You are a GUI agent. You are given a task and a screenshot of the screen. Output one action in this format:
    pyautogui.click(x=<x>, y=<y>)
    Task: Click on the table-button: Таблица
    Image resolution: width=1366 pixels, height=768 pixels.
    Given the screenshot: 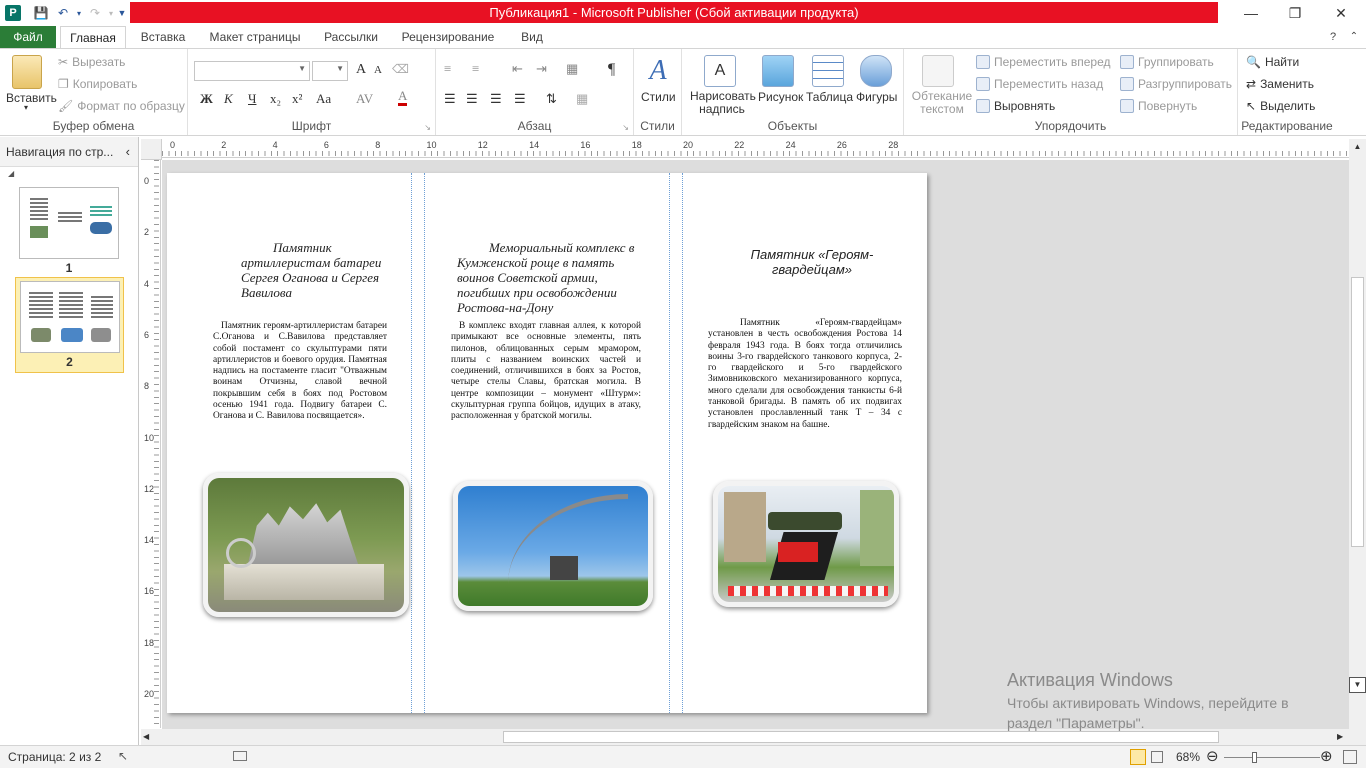 What is the action you would take?
    pyautogui.click(x=829, y=97)
    